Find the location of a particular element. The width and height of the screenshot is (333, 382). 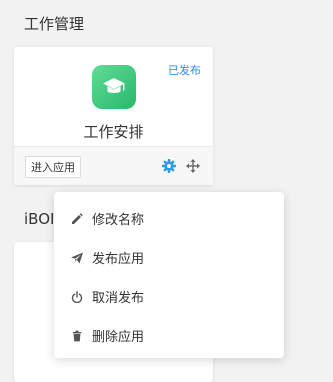

menu-item-delete: 删除应用 is located at coordinates (169, 335).